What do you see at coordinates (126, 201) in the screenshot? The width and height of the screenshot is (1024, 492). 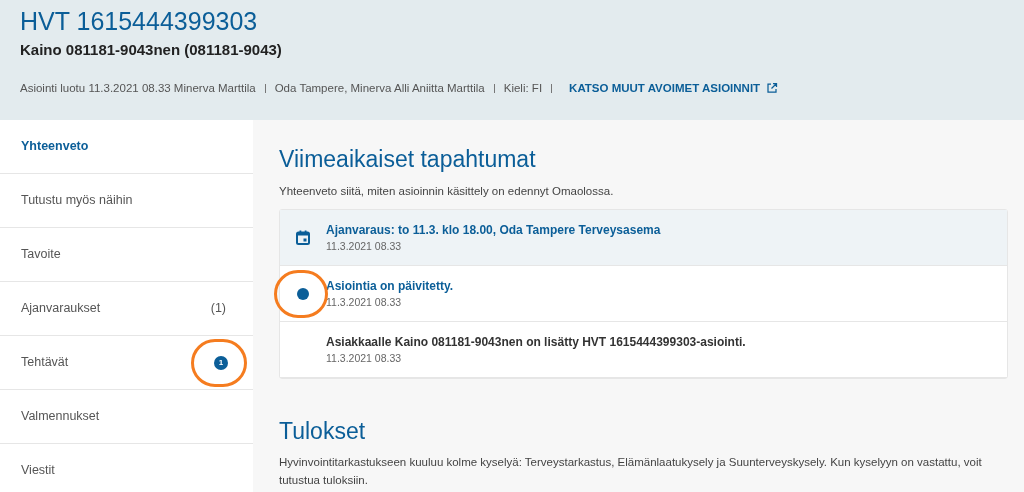 I see `sidebar-item: Tutustu myös näihin` at bounding box center [126, 201].